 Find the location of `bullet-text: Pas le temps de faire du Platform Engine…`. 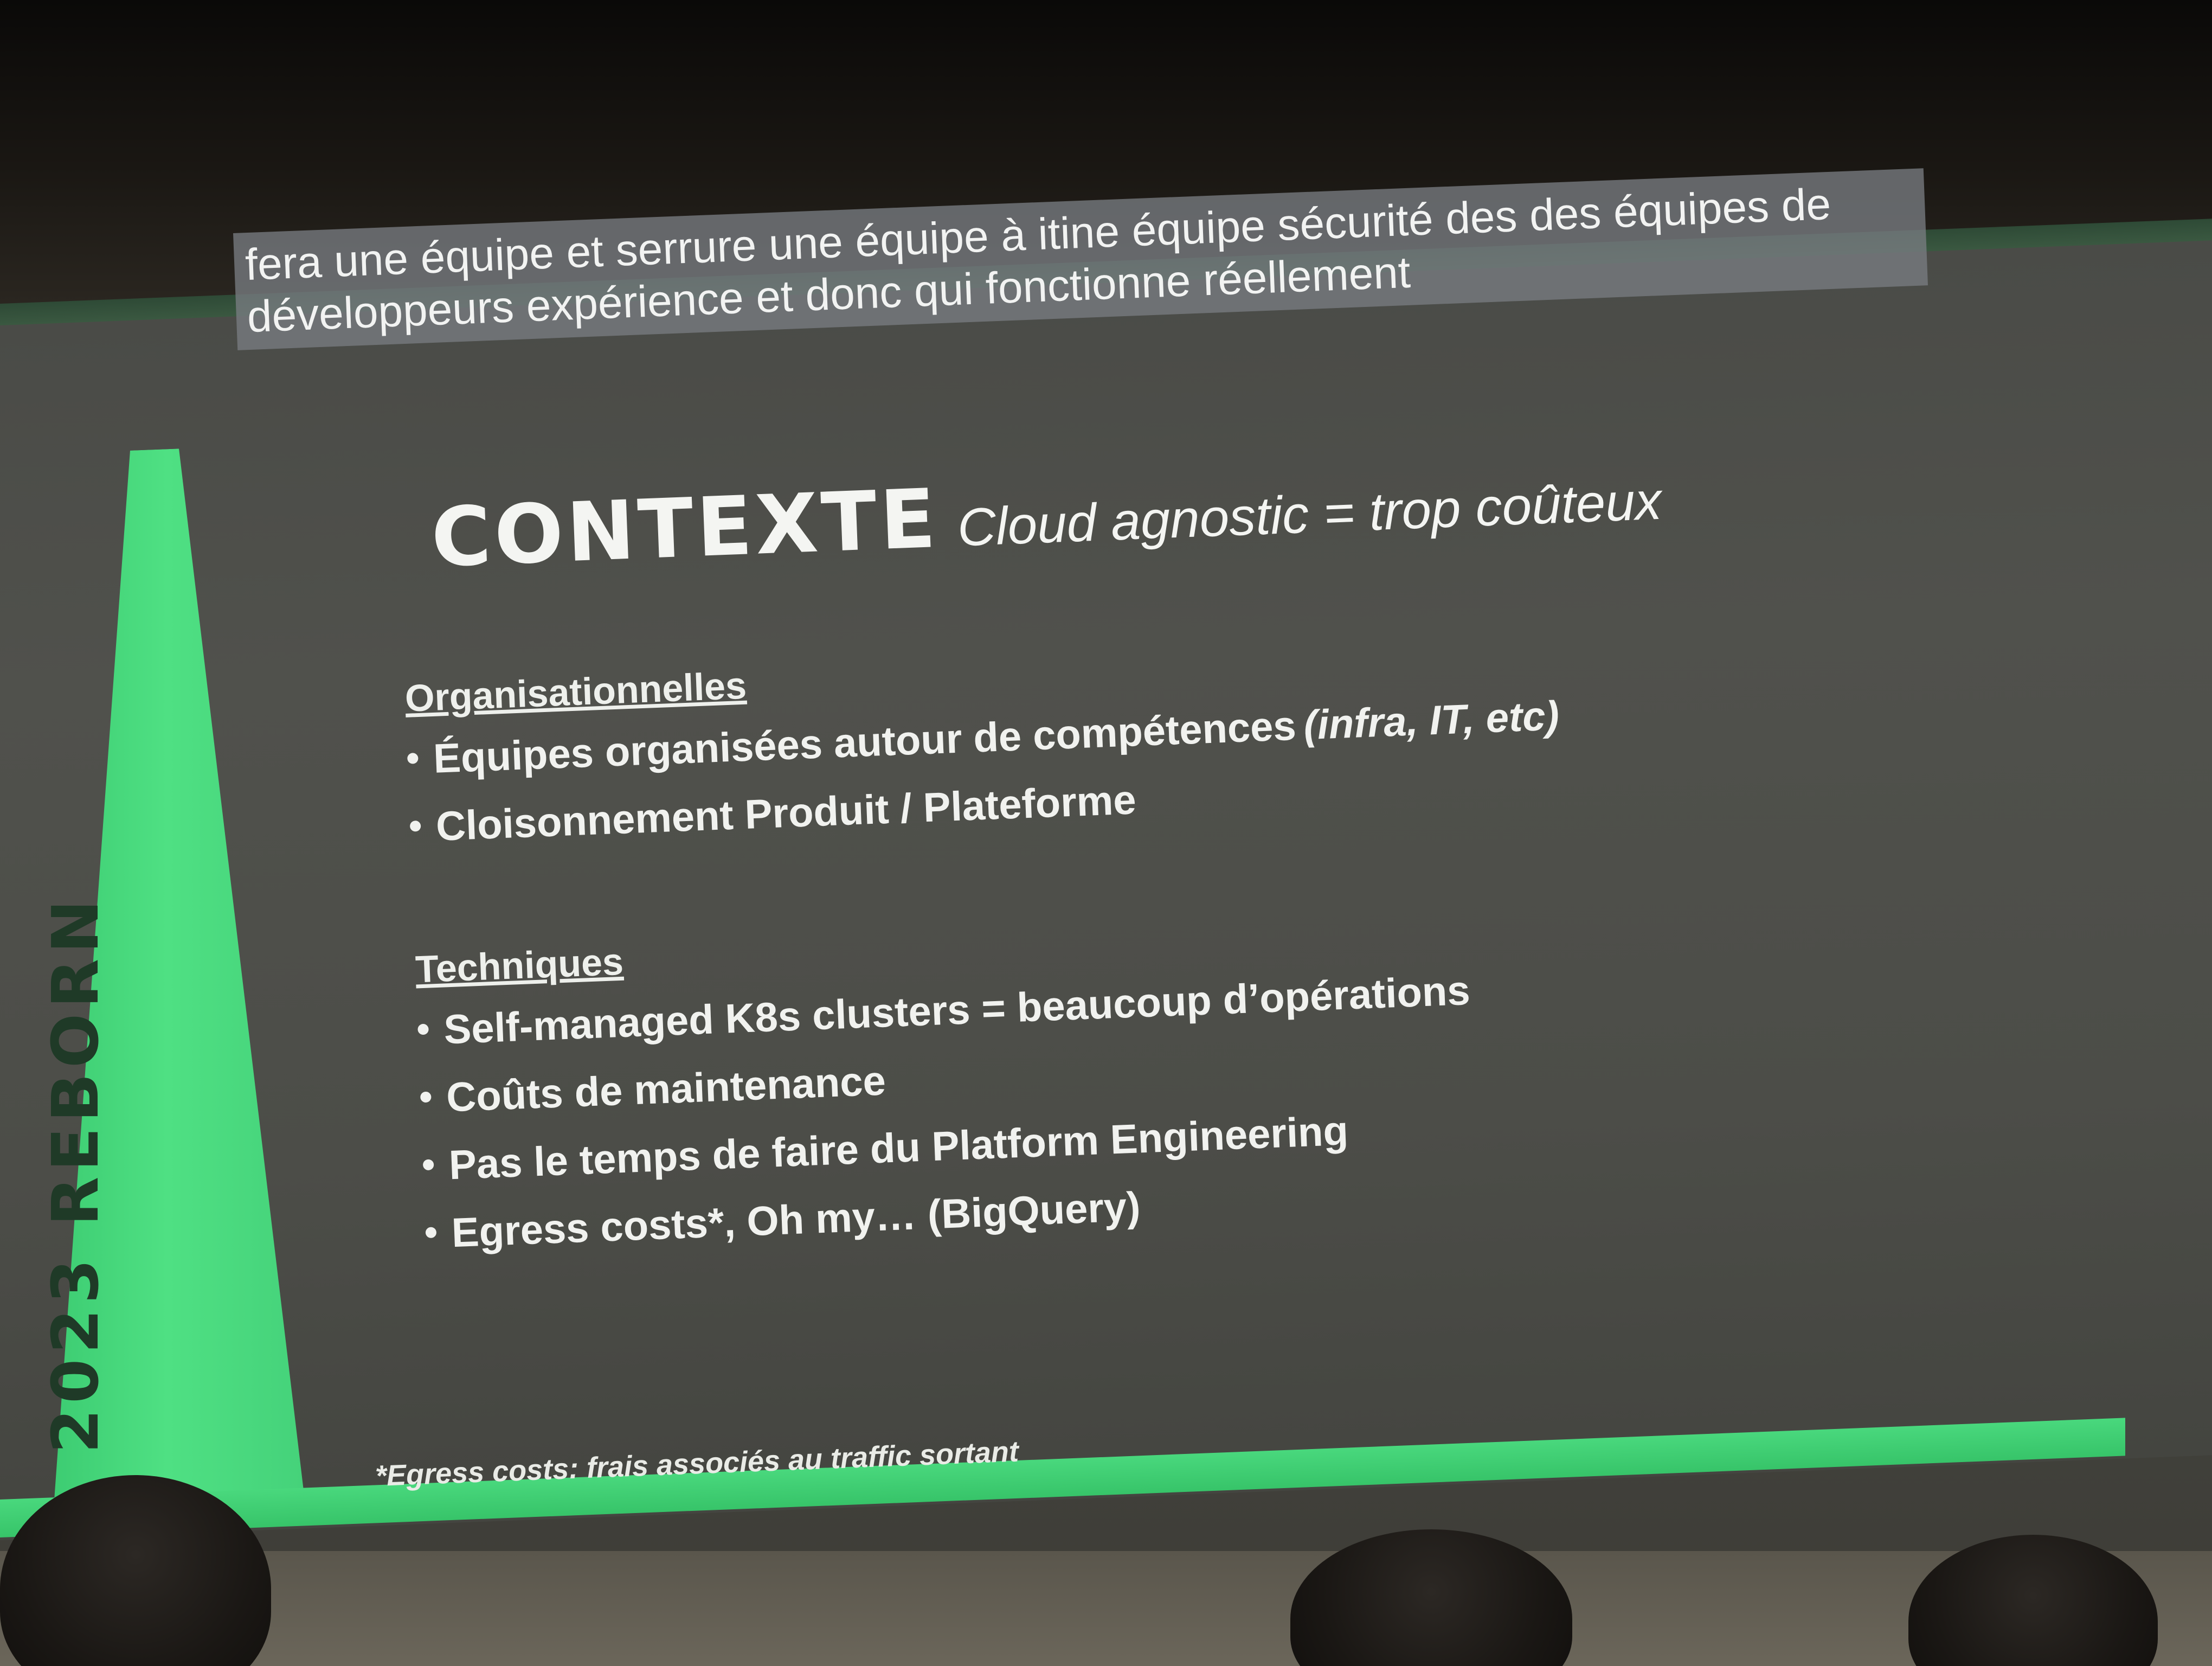

bullet-text: Pas le temps de faire du Platform Engine… is located at coordinates (898, 1148).